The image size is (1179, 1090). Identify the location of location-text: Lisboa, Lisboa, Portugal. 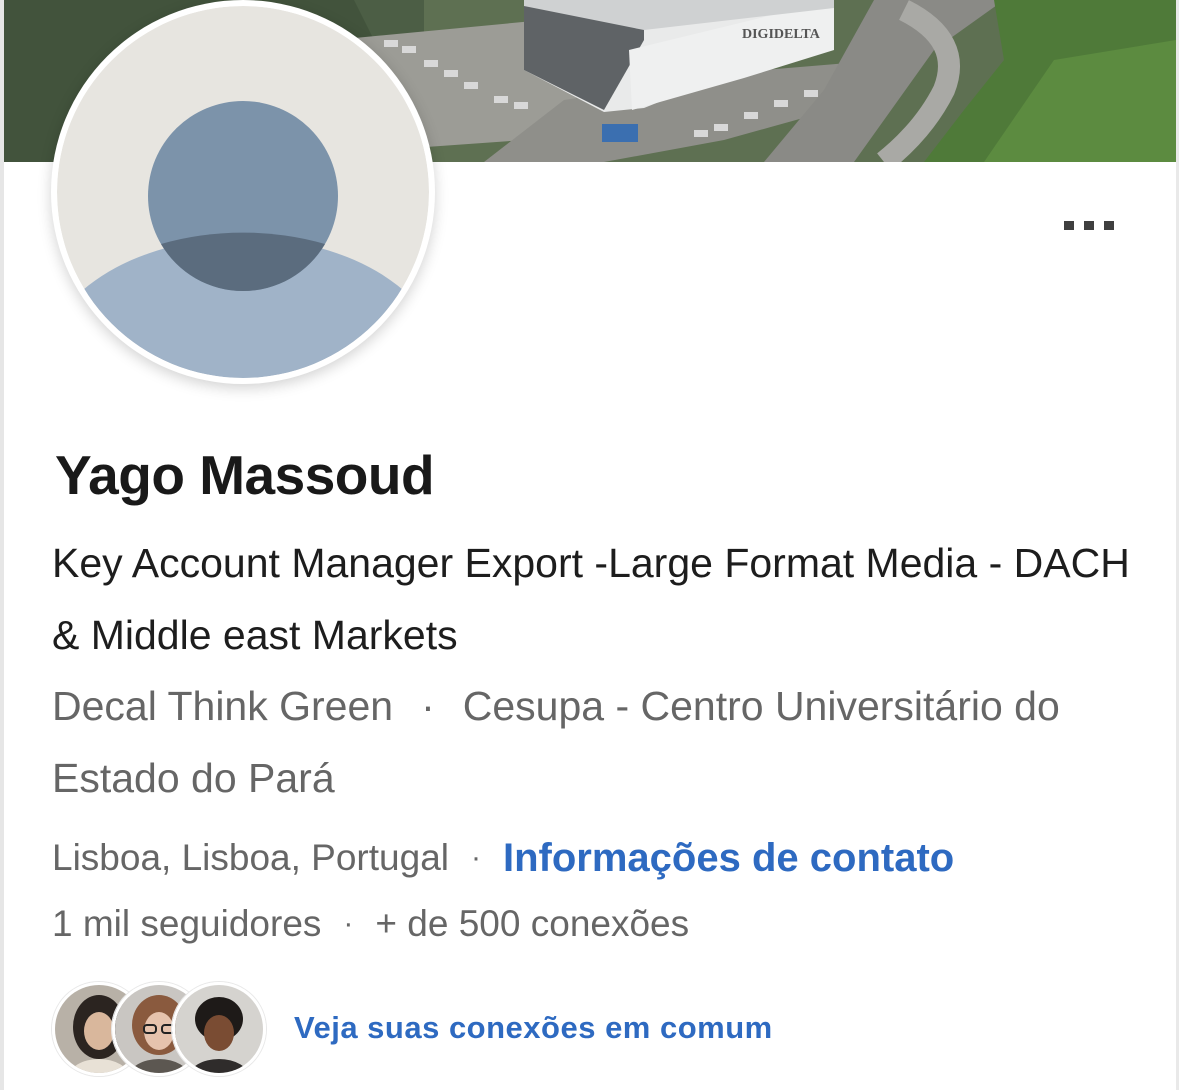
(250, 857).